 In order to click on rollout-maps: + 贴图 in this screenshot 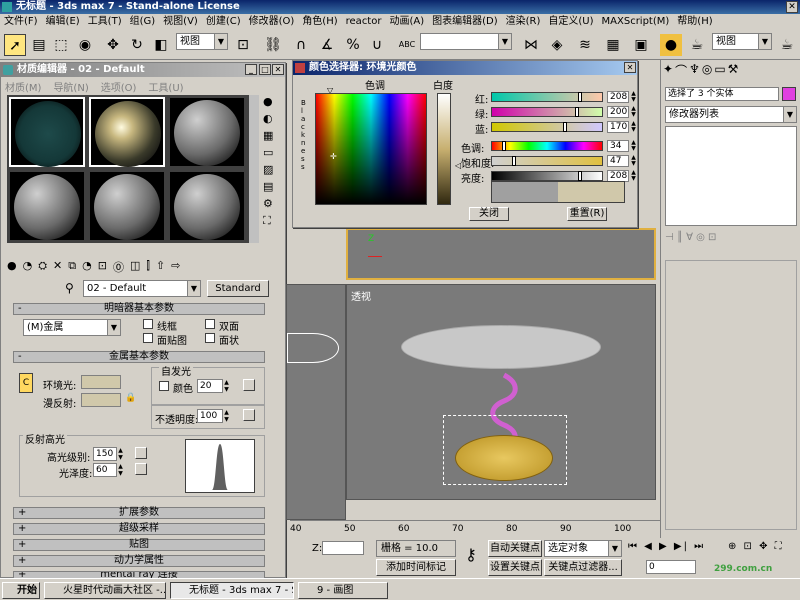, I will do `click(139, 545)`.